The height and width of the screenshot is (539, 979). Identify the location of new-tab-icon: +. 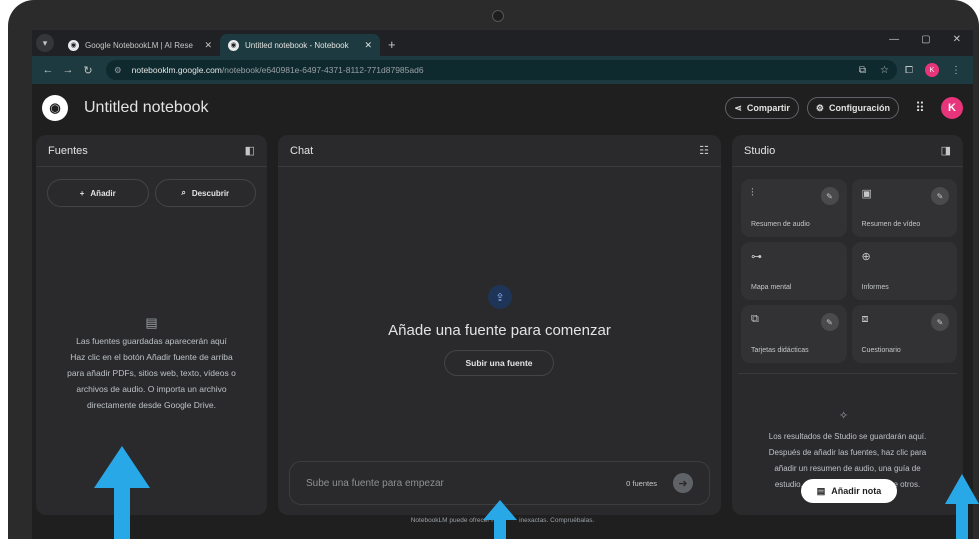
(392, 44).